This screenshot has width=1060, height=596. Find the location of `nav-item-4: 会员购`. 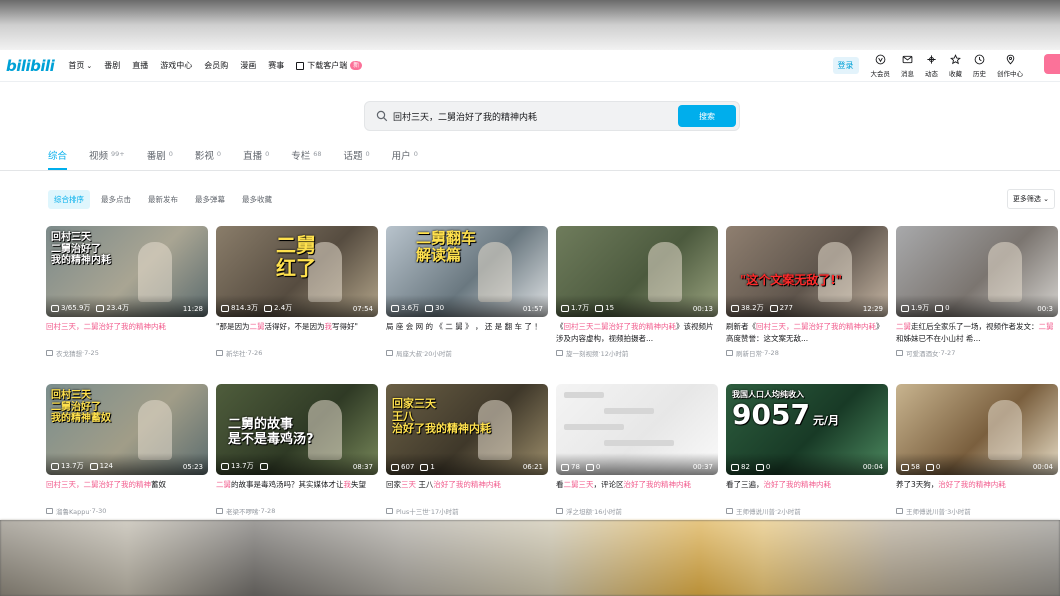

nav-item-4: 会员购 is located at coordinates (216, 65).